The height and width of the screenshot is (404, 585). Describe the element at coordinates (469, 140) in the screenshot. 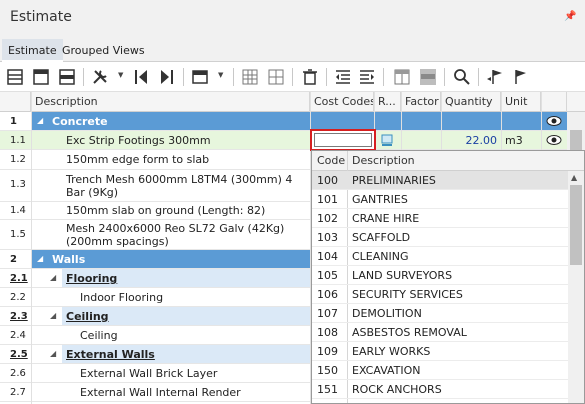

I see `row-quantity: 22.00` at that location.